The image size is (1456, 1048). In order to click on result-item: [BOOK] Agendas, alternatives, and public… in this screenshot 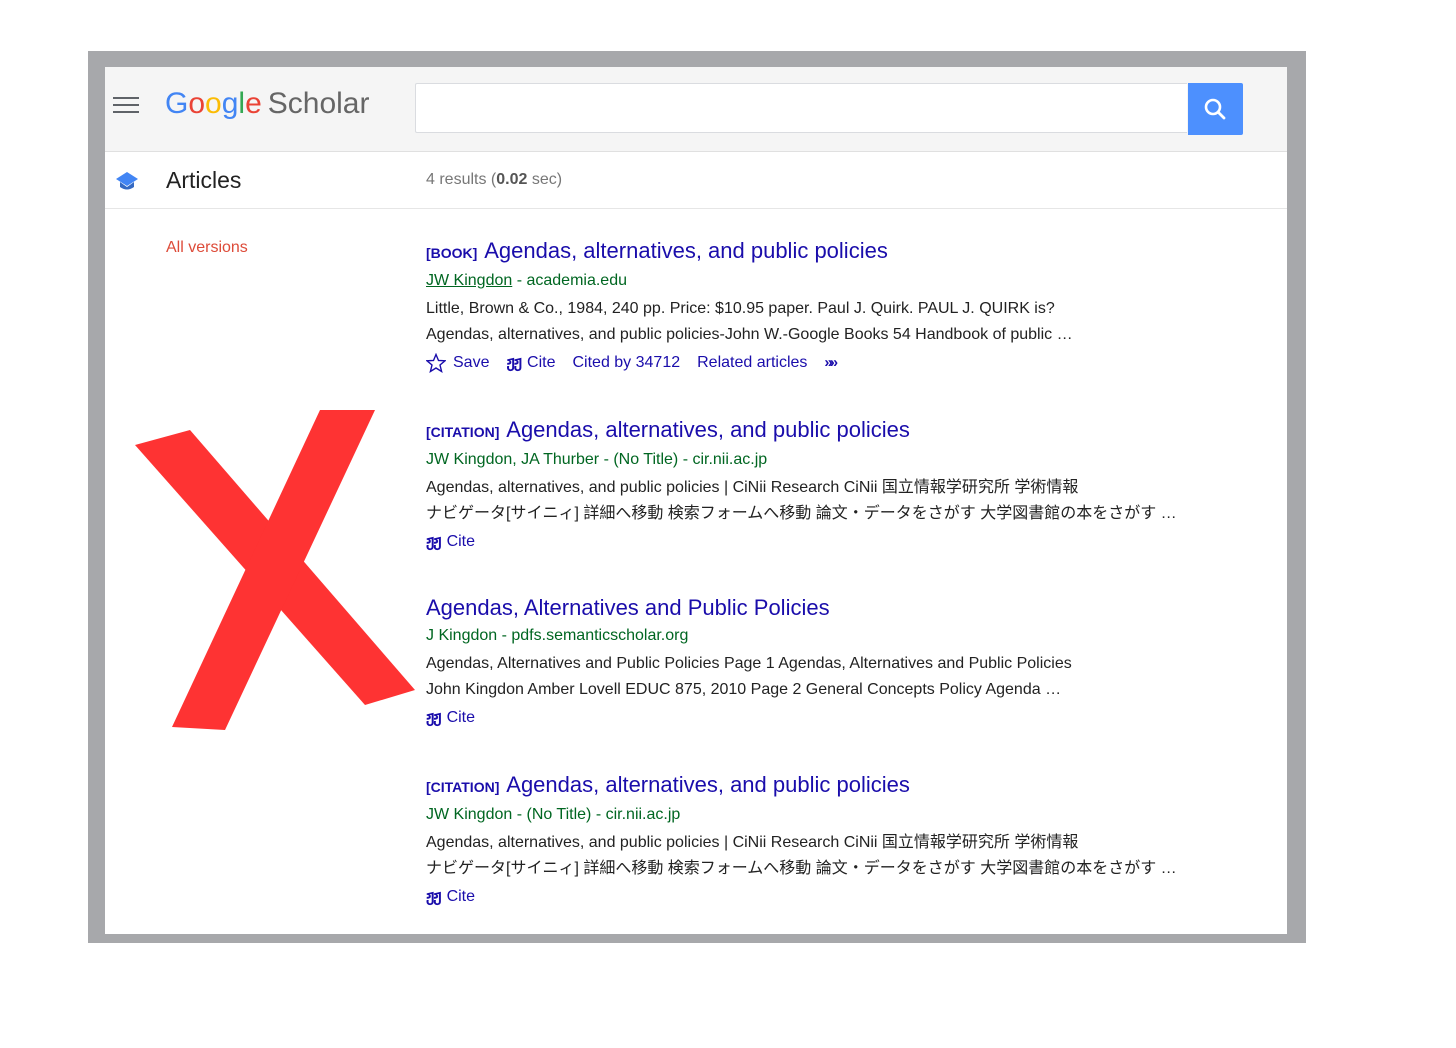, I will do `click(856, 326)`.